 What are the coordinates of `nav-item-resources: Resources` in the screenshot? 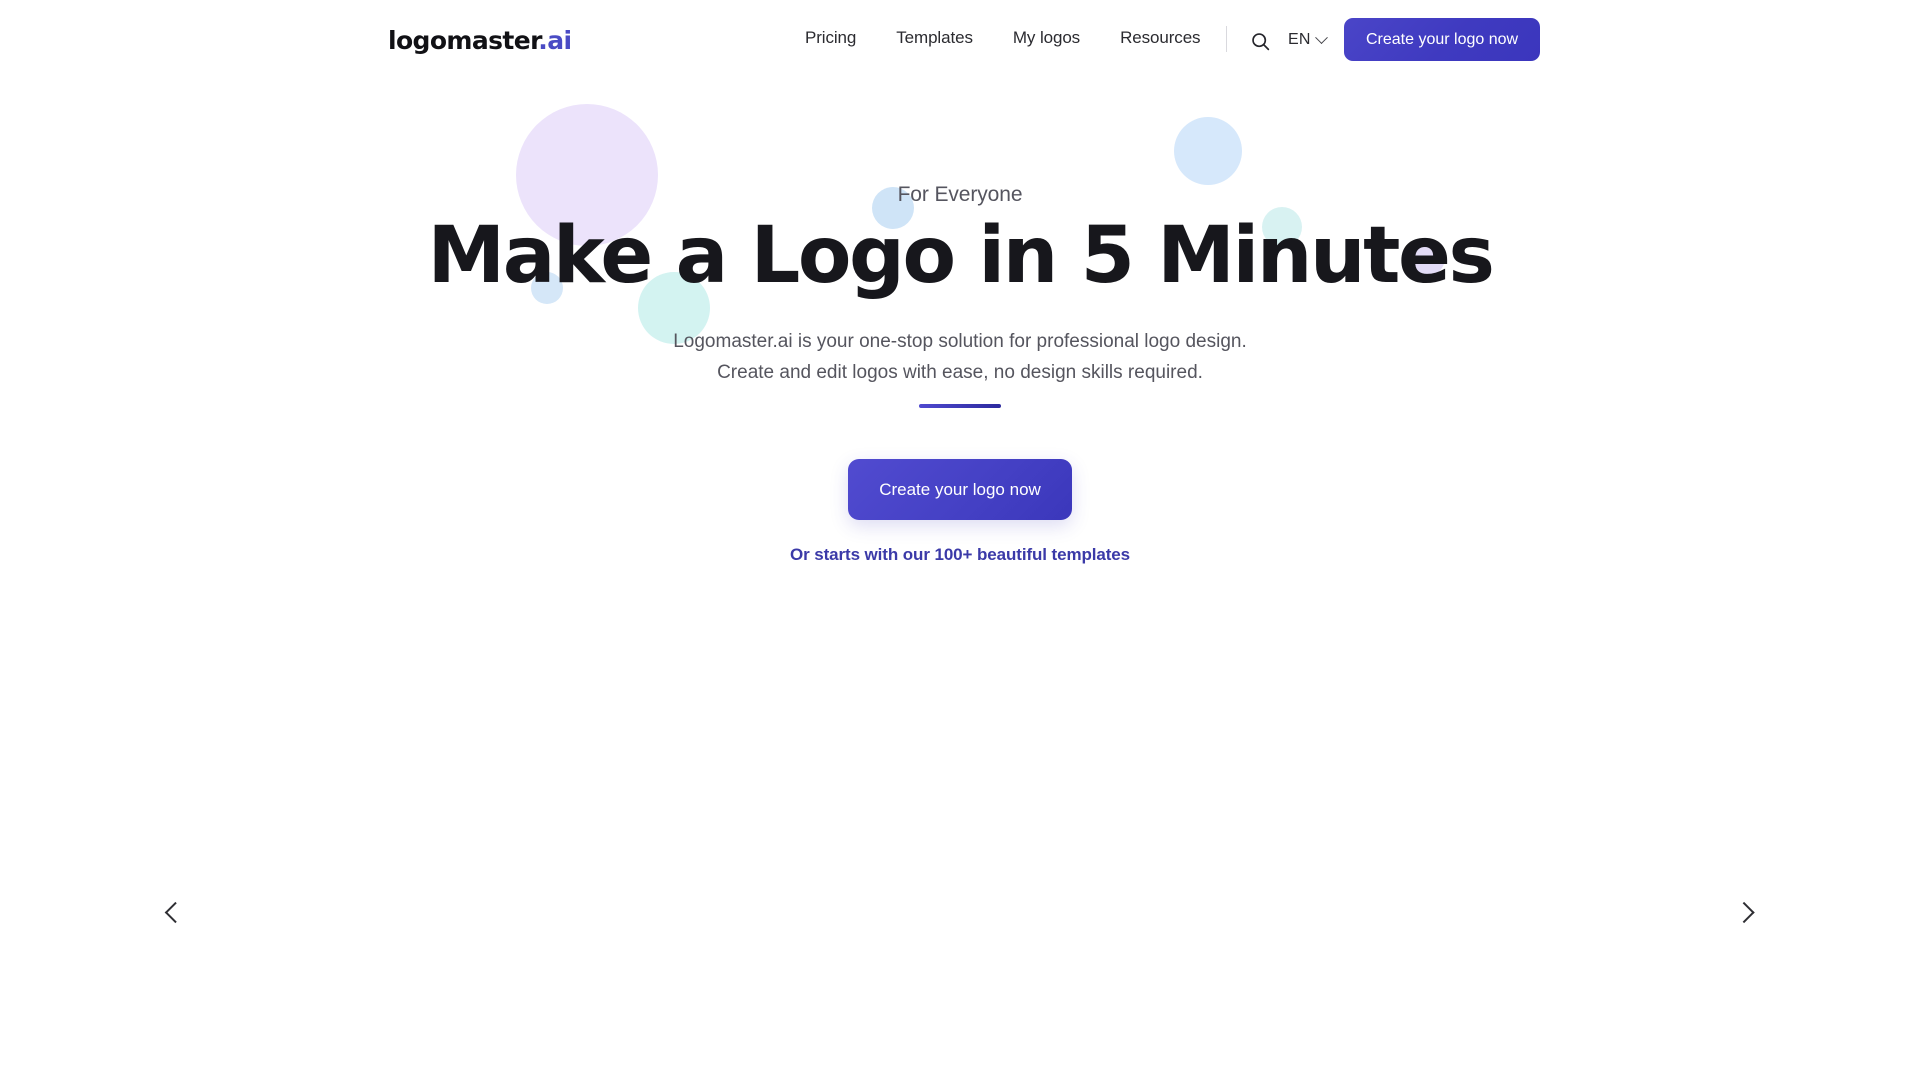 It's located at (1160, 38).